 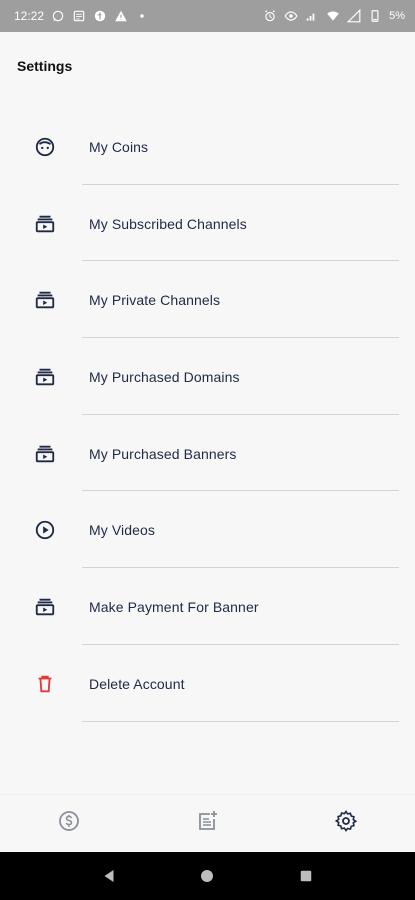 What do you see at coordinates (207, 530) in the screenshot?
I see `settings-item-my-videos: My Videos` at bounding box center [207, 530].